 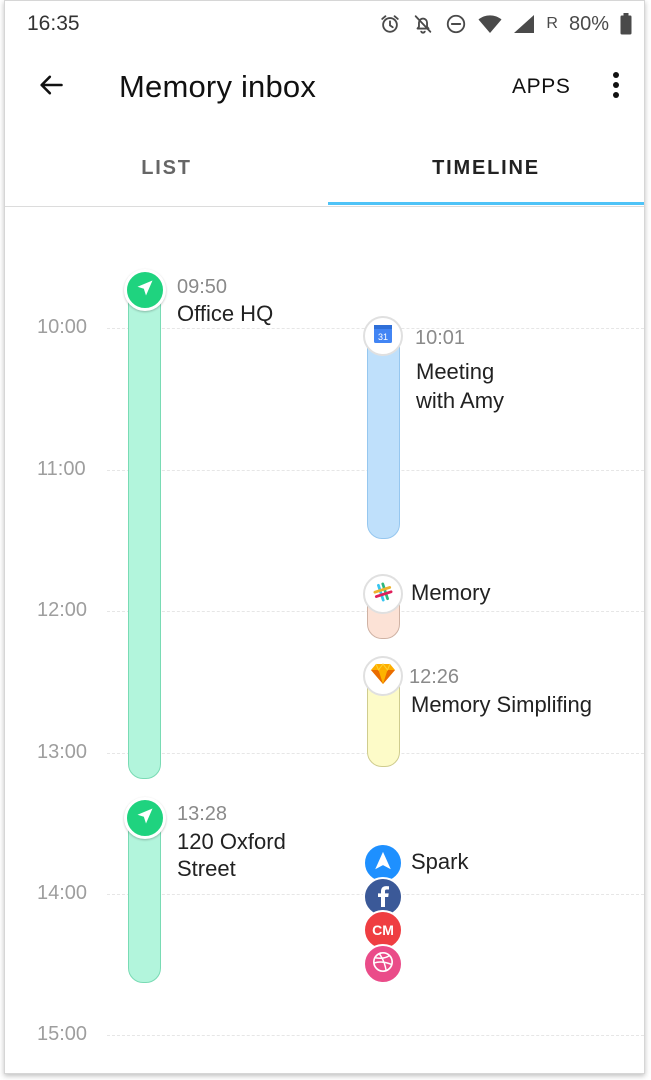 I want to click on event-time: 12:26, so click(x=434, y=677).